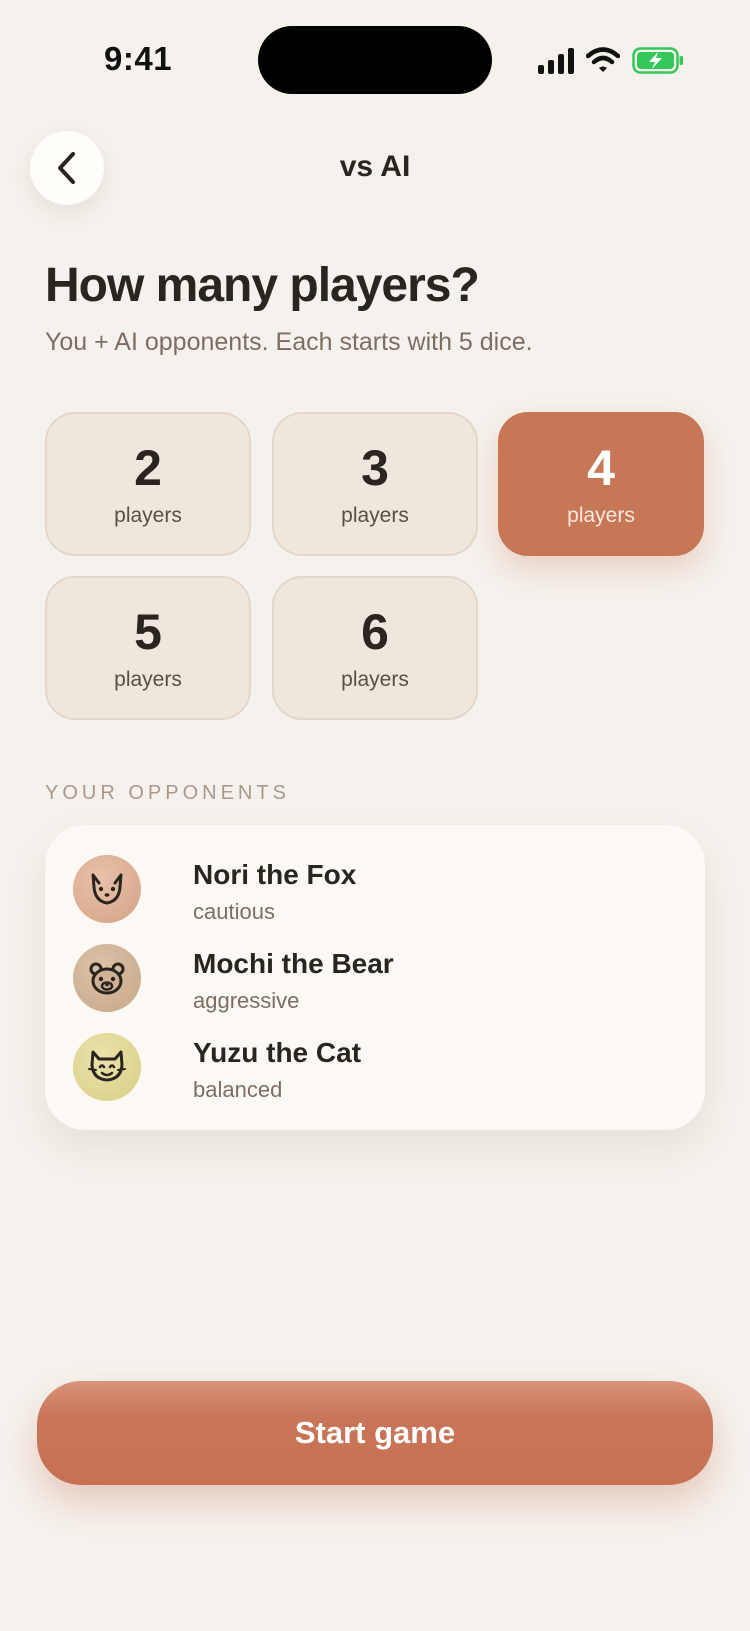  I want to click on opponent-style: balanced, so click(238, 1089).